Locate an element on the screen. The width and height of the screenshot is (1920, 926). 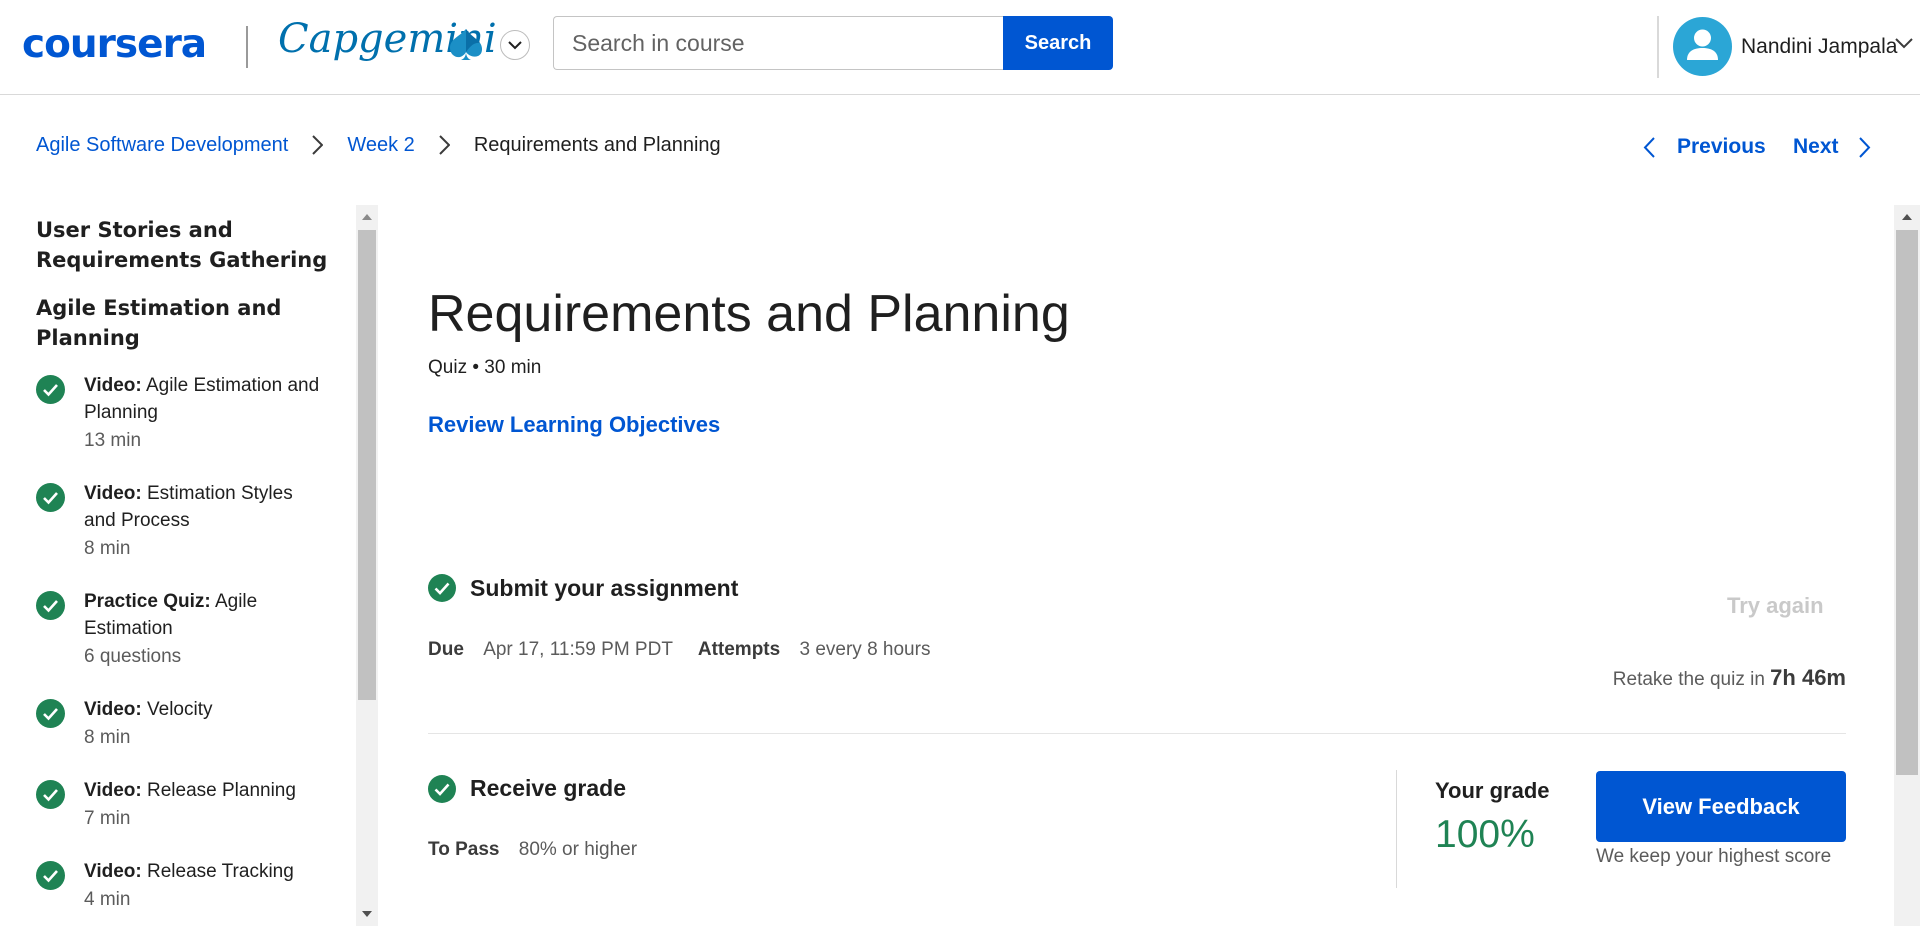
header-divider is located at coordinates (1658, 47).